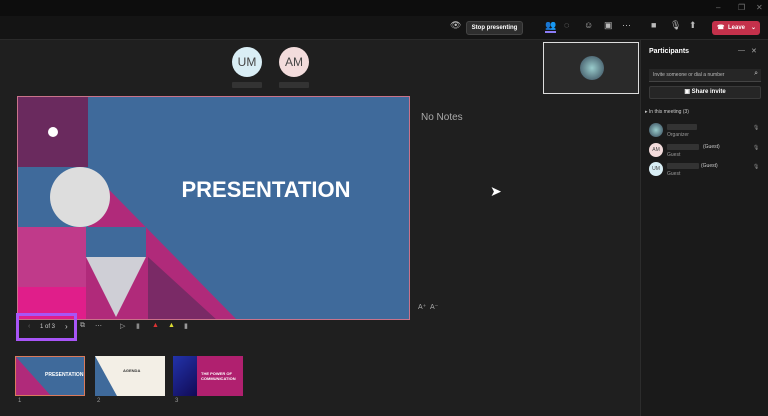 The height and width of the screenshot is (416, 768). I want to click on panel-title: Participants, so click(669, 51).